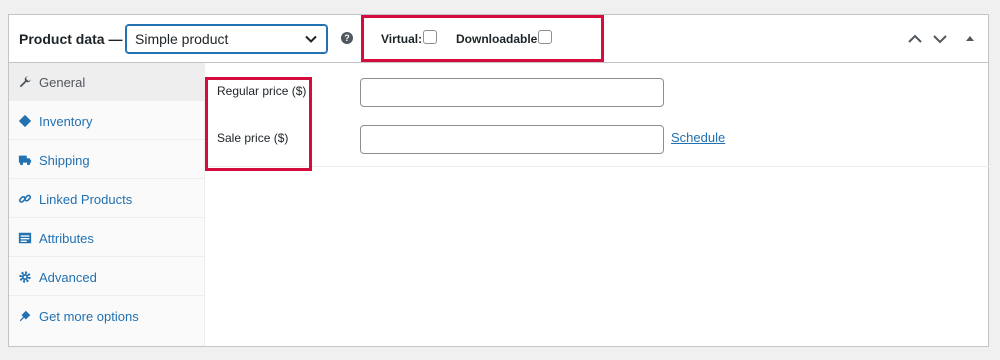 Image resolution: width=1000 pixels, height=360 pixels. I want to click on tag-icon, so click(25, 121).